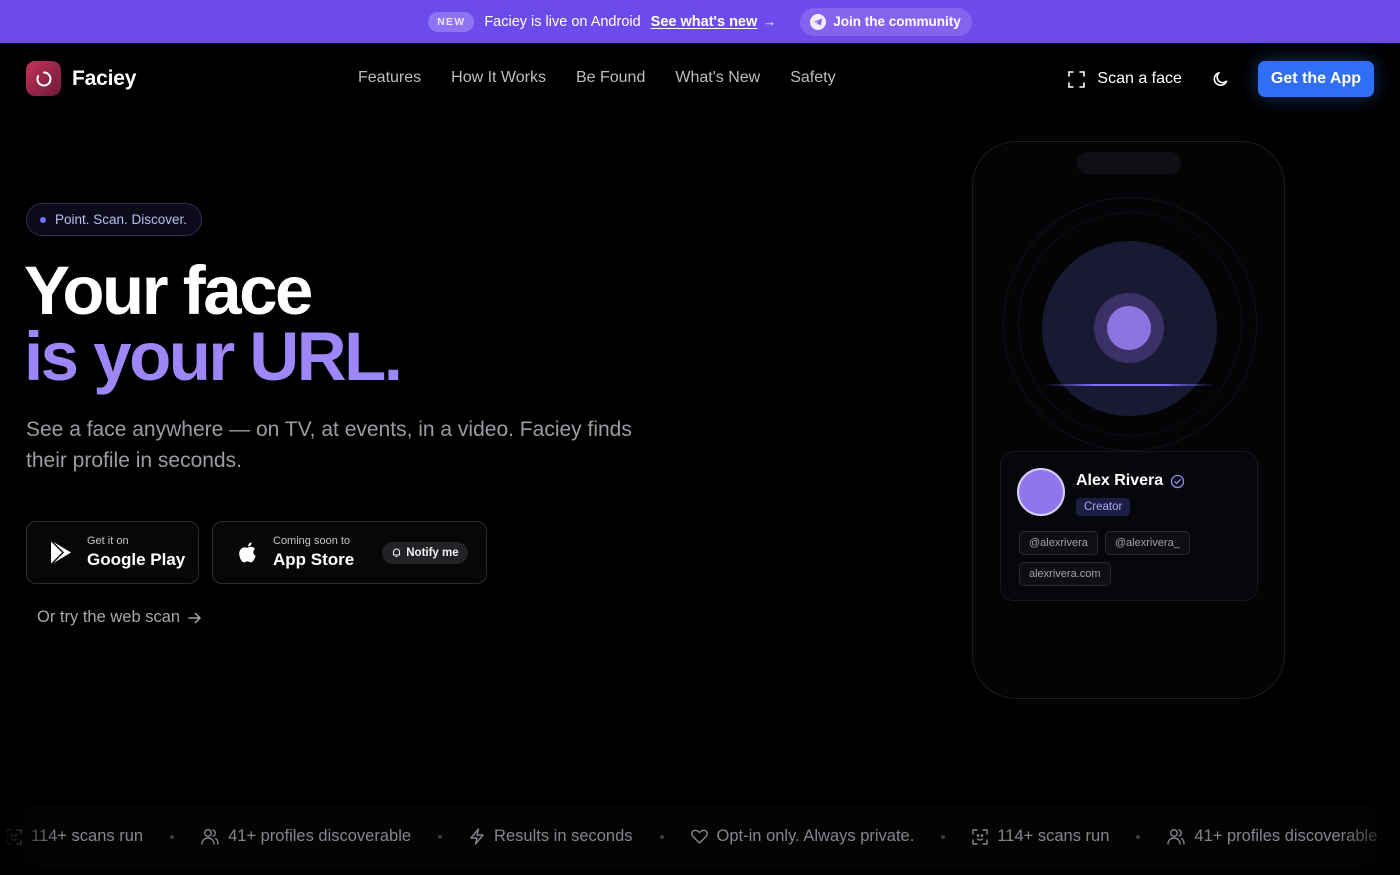 The width and height of the screenshot is (1400, 875). I want to click on arrow-right-icon, so click(195, 618).